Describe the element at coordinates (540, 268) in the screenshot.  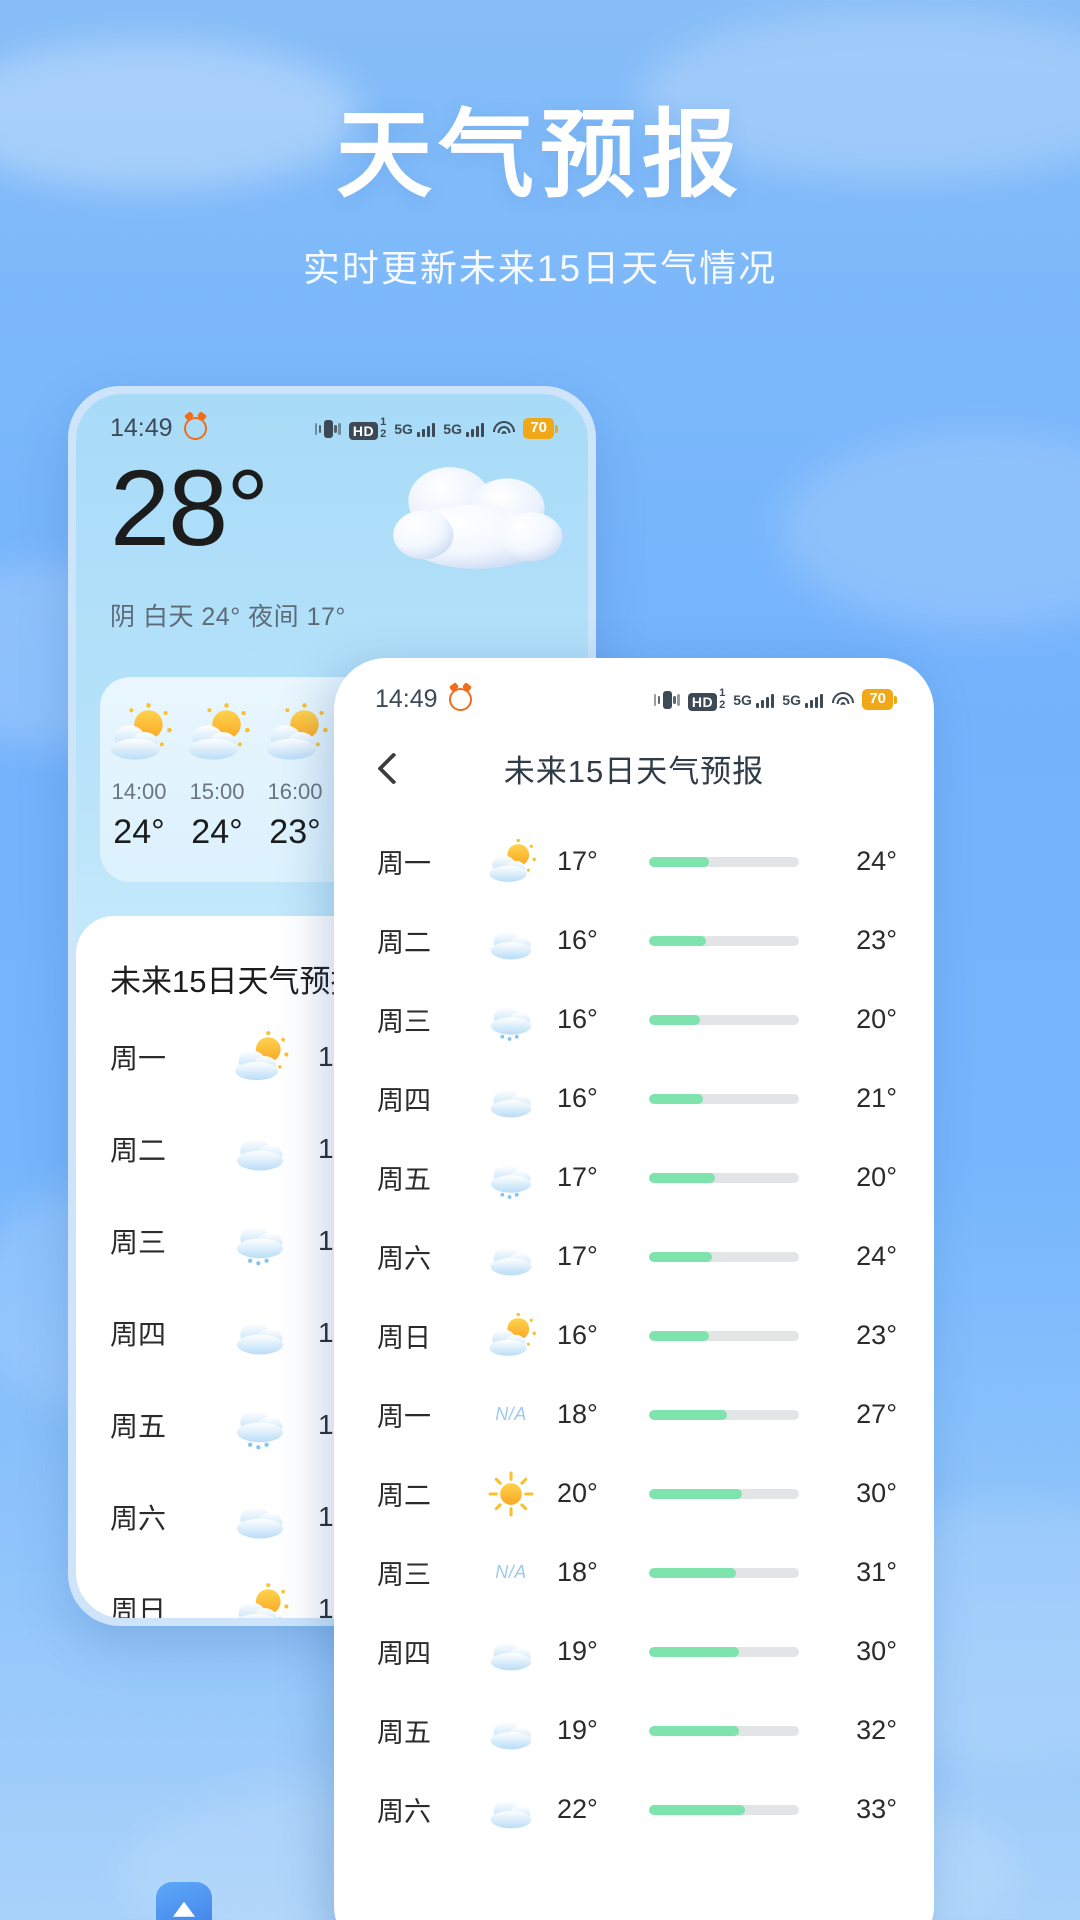
I see `page-subtitle: 实时更新未来15日天气情况` at that location.